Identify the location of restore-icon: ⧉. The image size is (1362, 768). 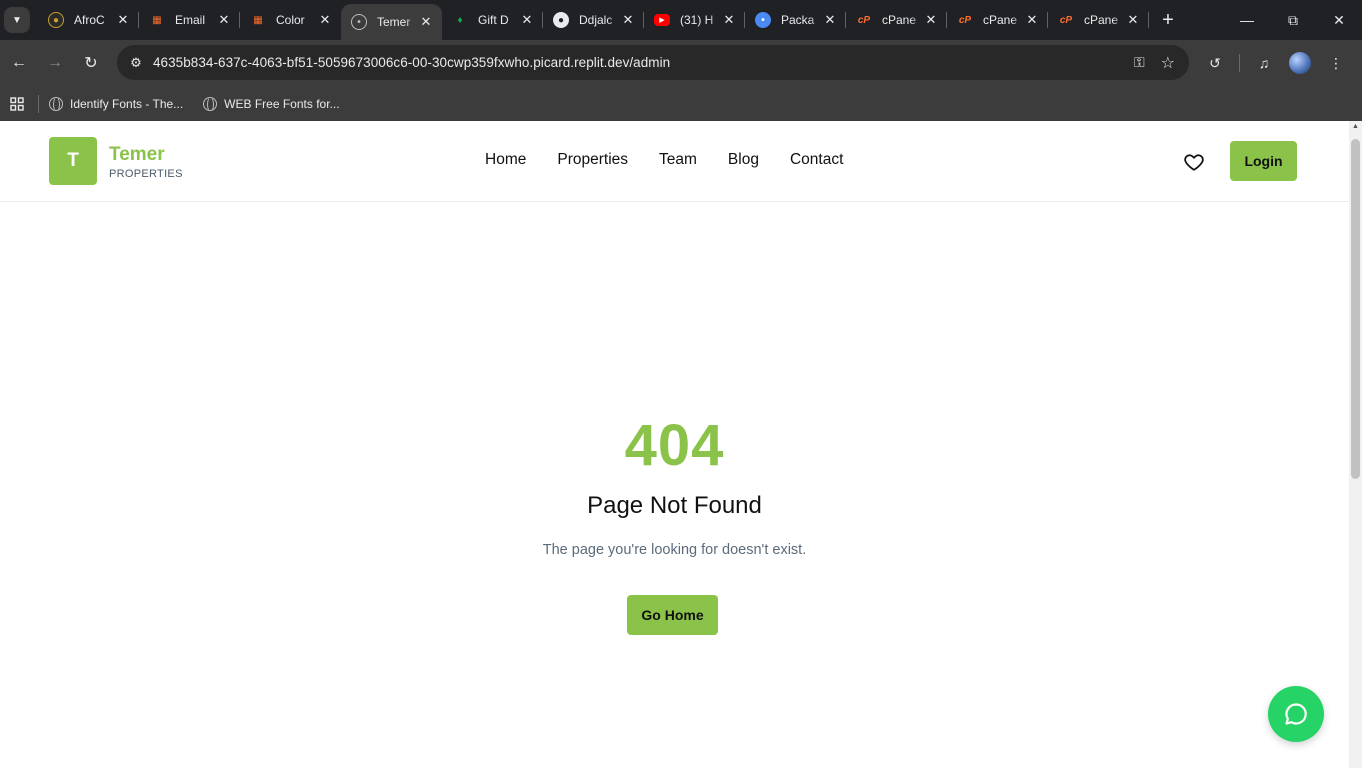
(1293, 20).